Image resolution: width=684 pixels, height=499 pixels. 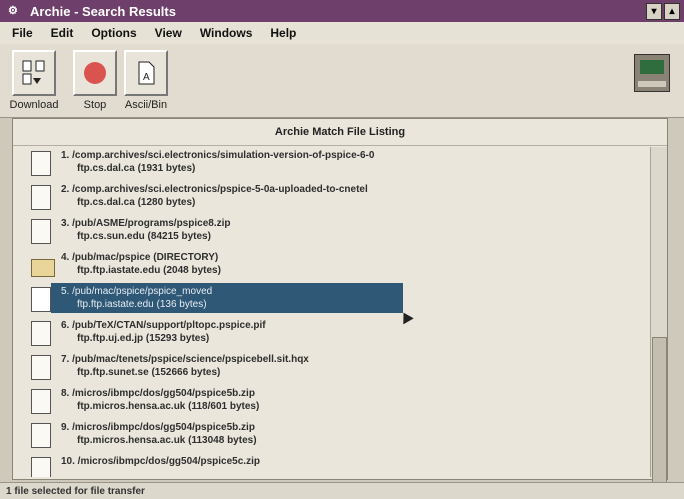 What do you see at coordinates (160, 461) in the screenshot?
I see `item-path: 10. /micros/ibmpc/dos/gg504/pspice5c.zip` at bounding box center [160, 461].